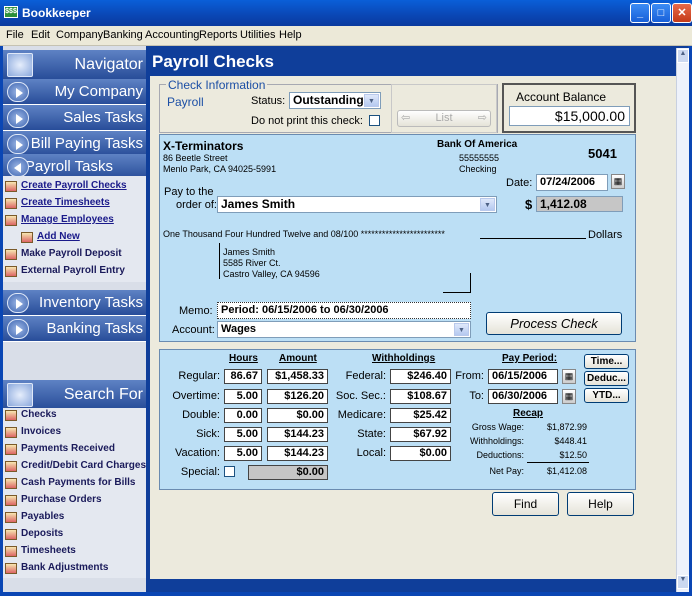  What do you see at coordinates (579, 204) in the screenshot?
I see `check-amount-field: 1,412.08` at bounding box center [579, 204].